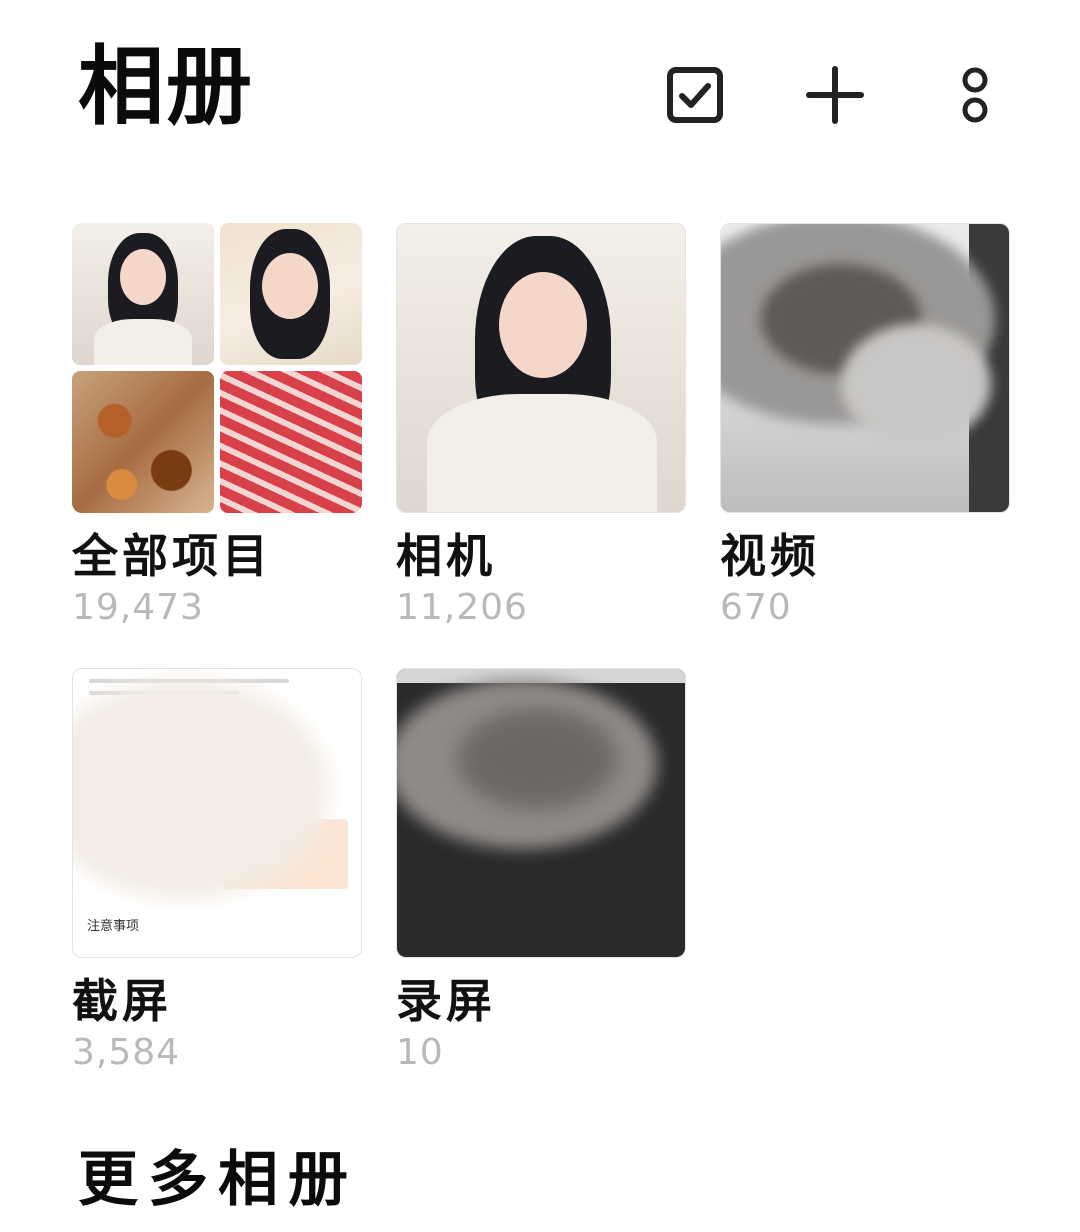  I want to click on album-name: 全部项目, so click(172, 556).